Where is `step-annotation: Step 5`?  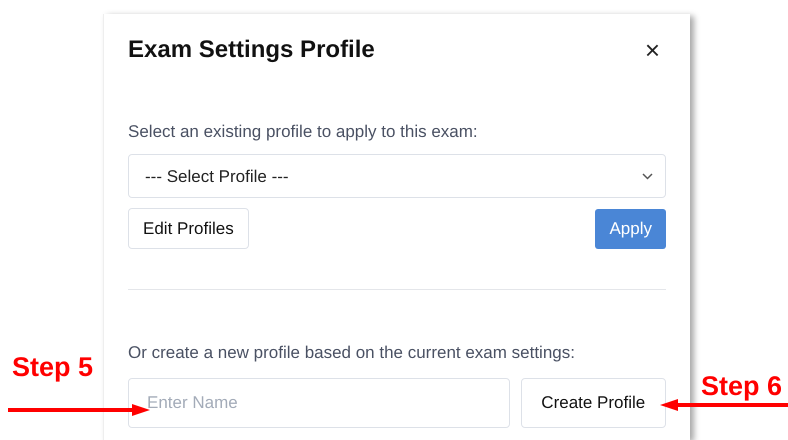
step-annotation: Step 5 is located at coordinates (53, 367).